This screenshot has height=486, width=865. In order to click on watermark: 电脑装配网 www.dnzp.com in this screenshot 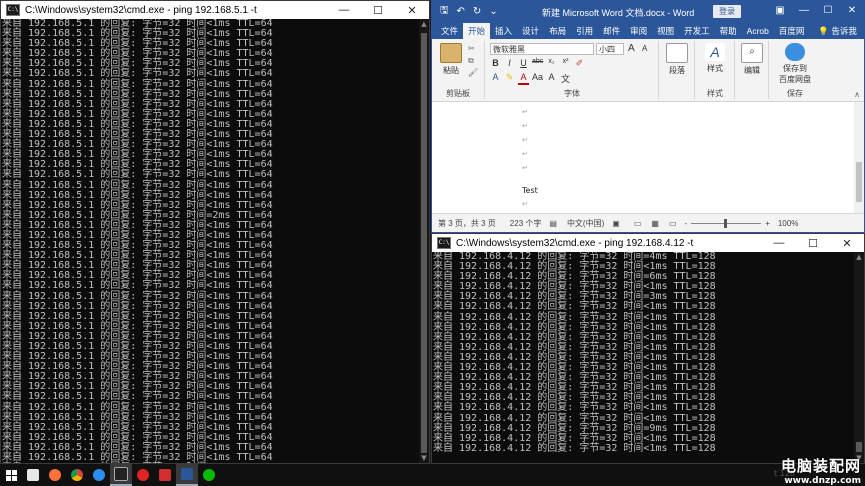, I will do `click(821, 470)`.